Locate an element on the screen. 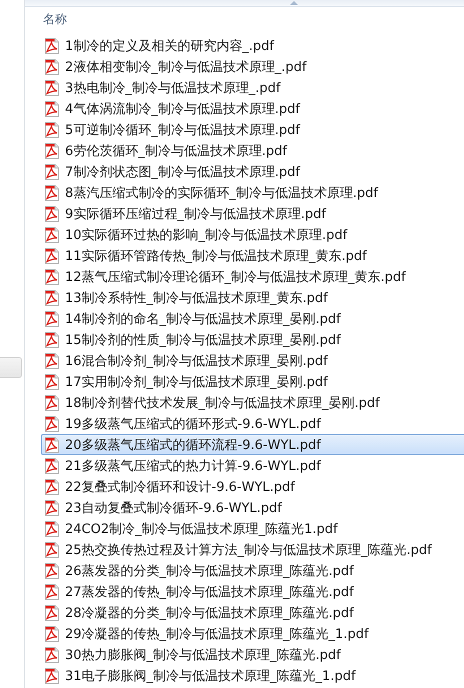 The height and width of the screenshot is (688, 464). file-row: 21多级蒸气压缩式的热力计算-9.6-WYL.pdf is located at coordinates (252, 465).